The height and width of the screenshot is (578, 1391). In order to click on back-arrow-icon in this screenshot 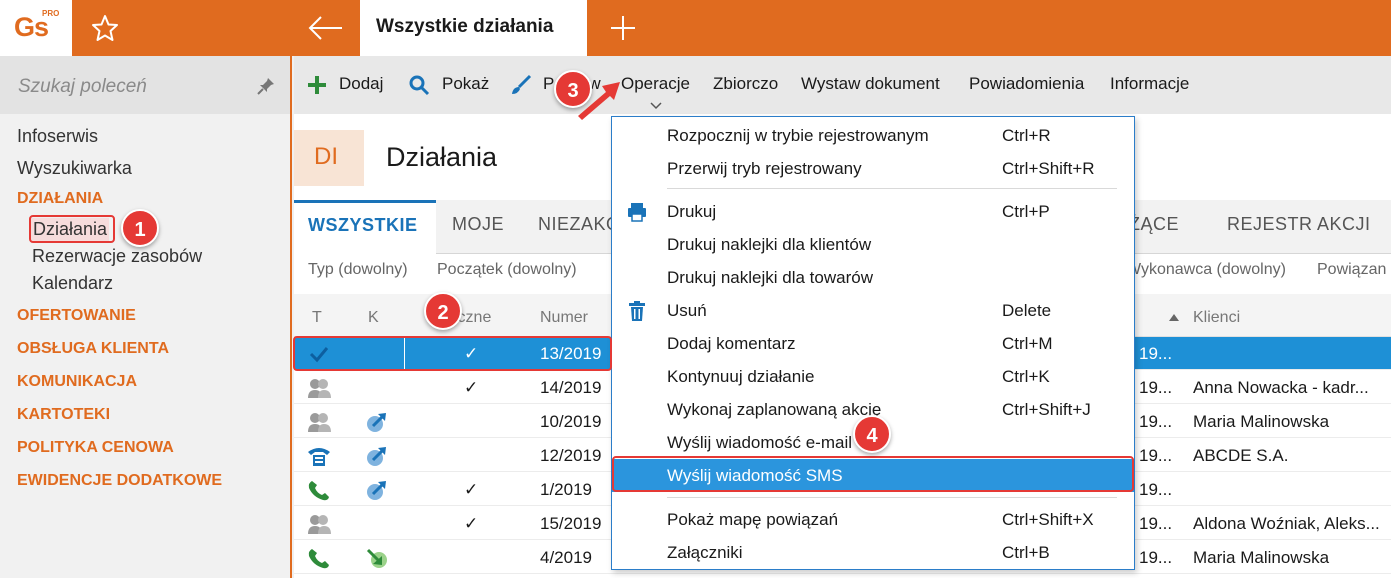, I will do `click(325, 28)`.